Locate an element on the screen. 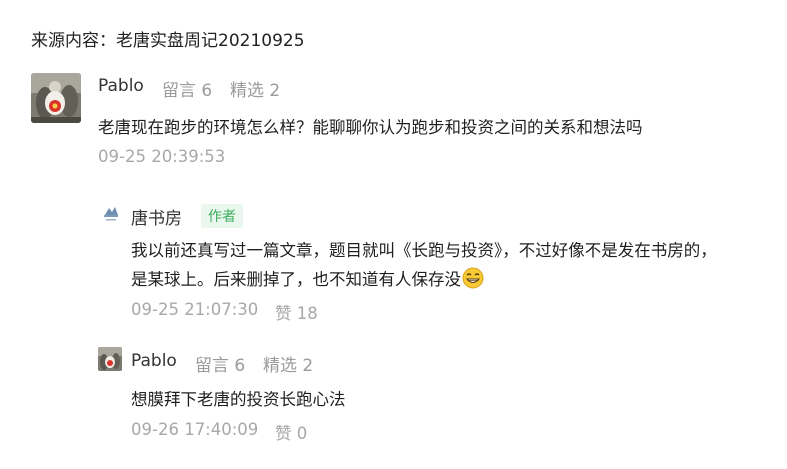 The image size is (787, 469). avatar is located at coordinates (56, 98).